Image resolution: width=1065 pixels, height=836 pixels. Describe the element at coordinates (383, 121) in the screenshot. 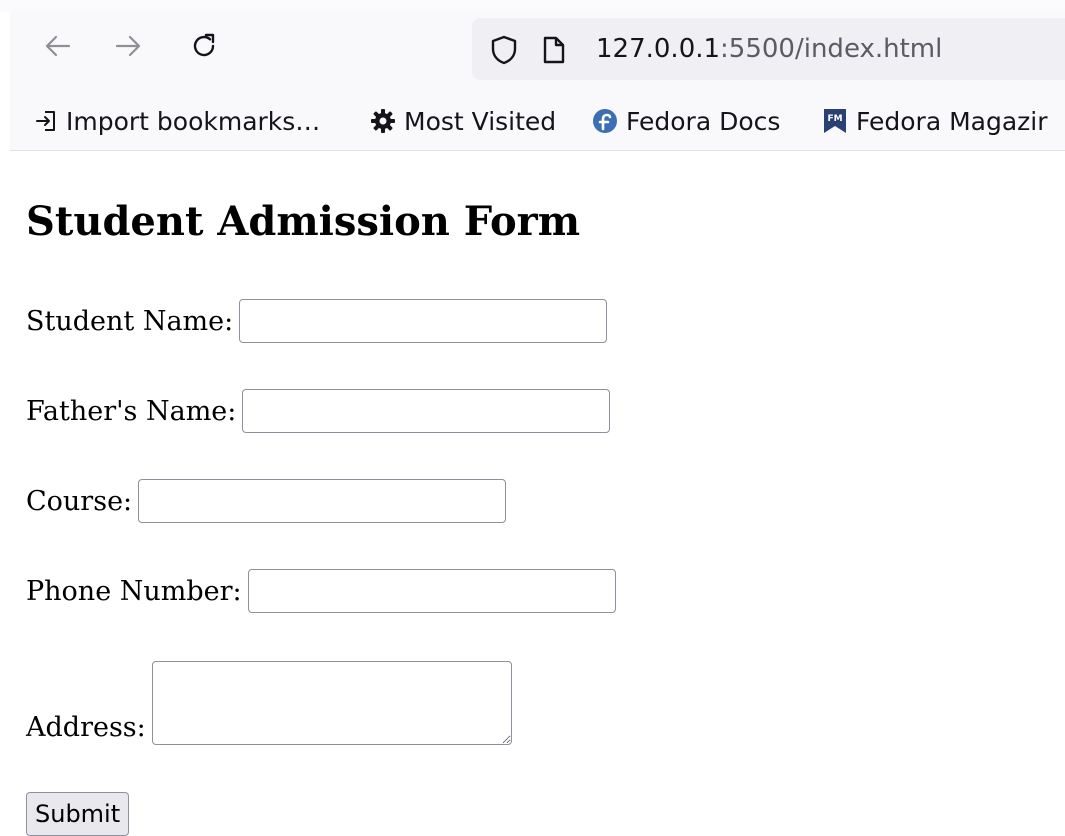

I see `gear-icon` at that location.